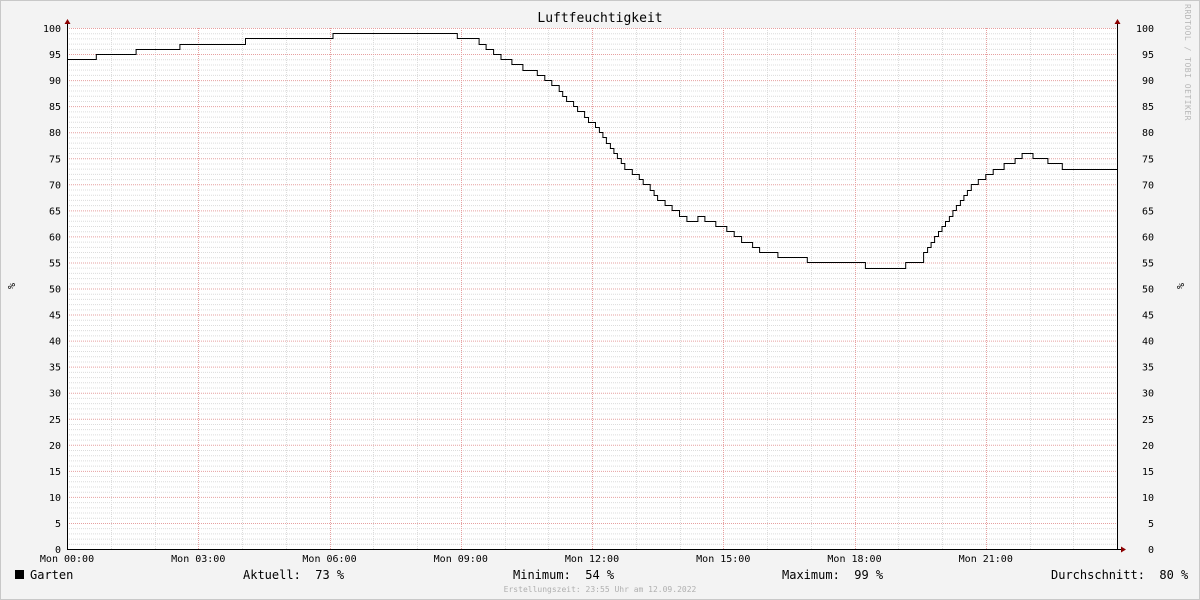 The height and width of the screenshot is (600, 1200). Describe the element at coordinates (55, 446) in the screenshot. I see `y-tick-label-left: 20` at that location.